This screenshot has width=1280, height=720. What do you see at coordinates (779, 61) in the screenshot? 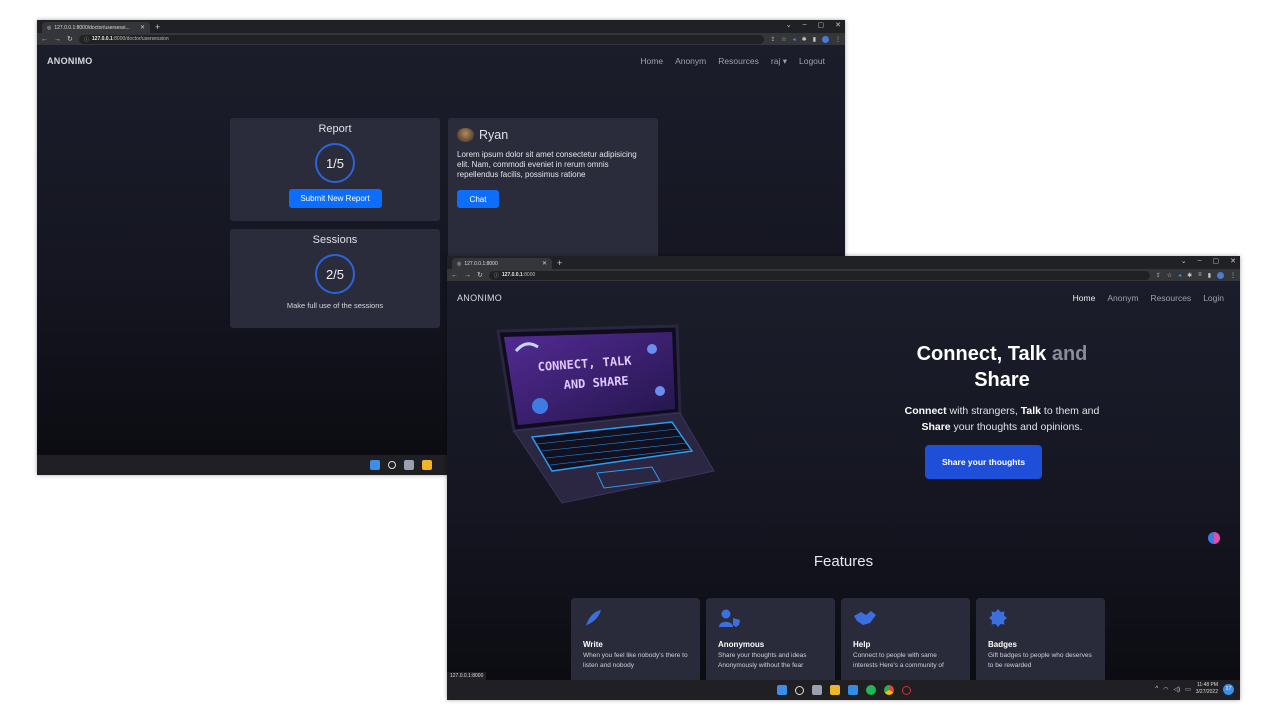
I see `nav-user-dropdown: raj ▾` at bounding box center [779, 61].